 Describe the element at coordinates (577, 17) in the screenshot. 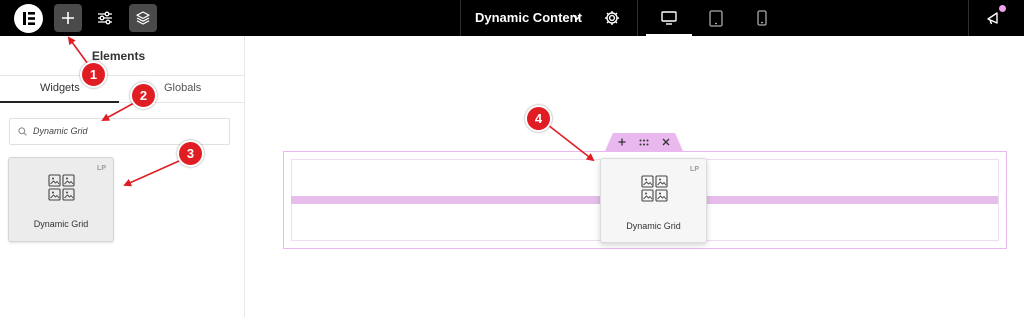

I see `chevron-down-icon` at that location.